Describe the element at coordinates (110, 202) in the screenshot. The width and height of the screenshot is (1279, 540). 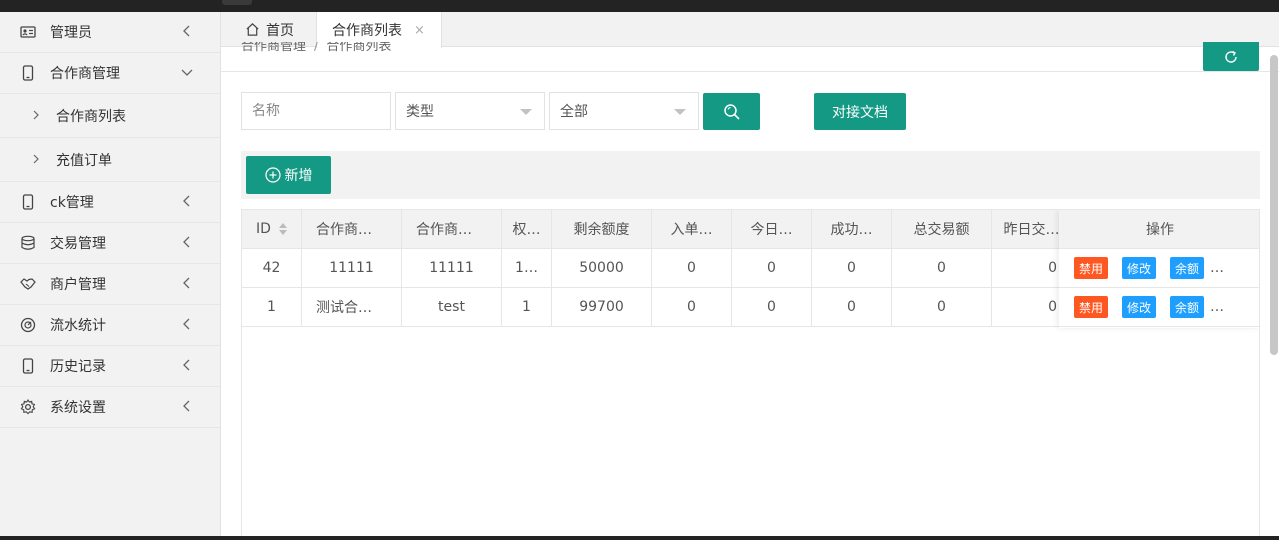
I see `sidebar-item-ck-management: ck管理` at that location.